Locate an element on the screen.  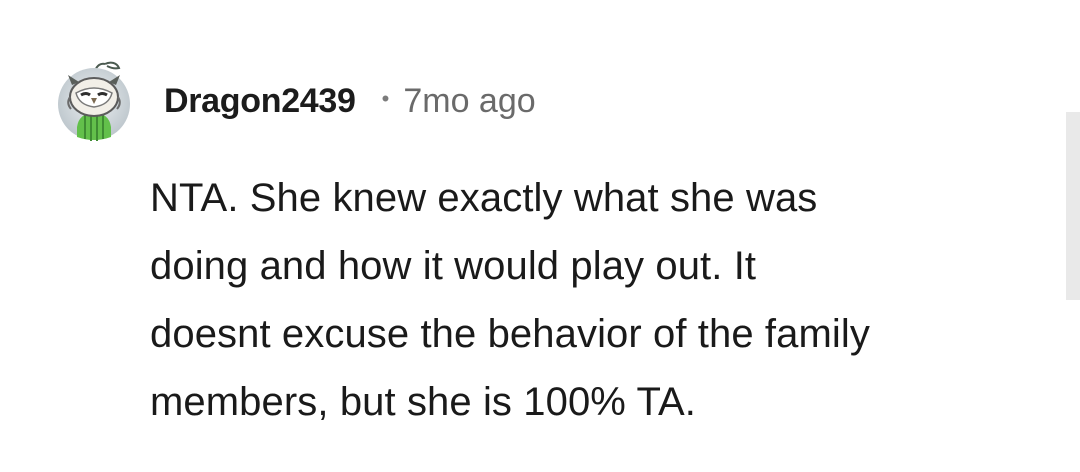
timestamp: 7mo ago is located at coordinates (469, 100).